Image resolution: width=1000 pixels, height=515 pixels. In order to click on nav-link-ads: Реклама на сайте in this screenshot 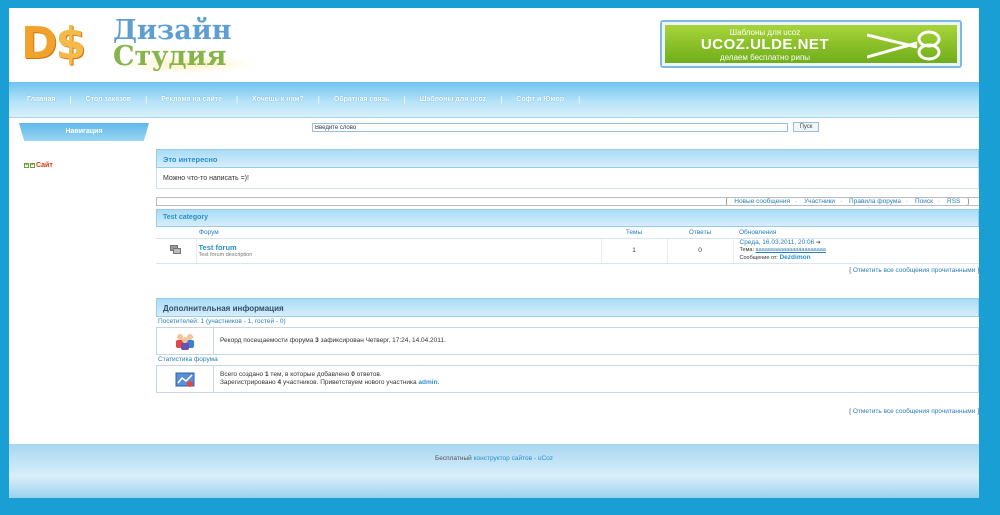, I will do `click(191, 99)`.